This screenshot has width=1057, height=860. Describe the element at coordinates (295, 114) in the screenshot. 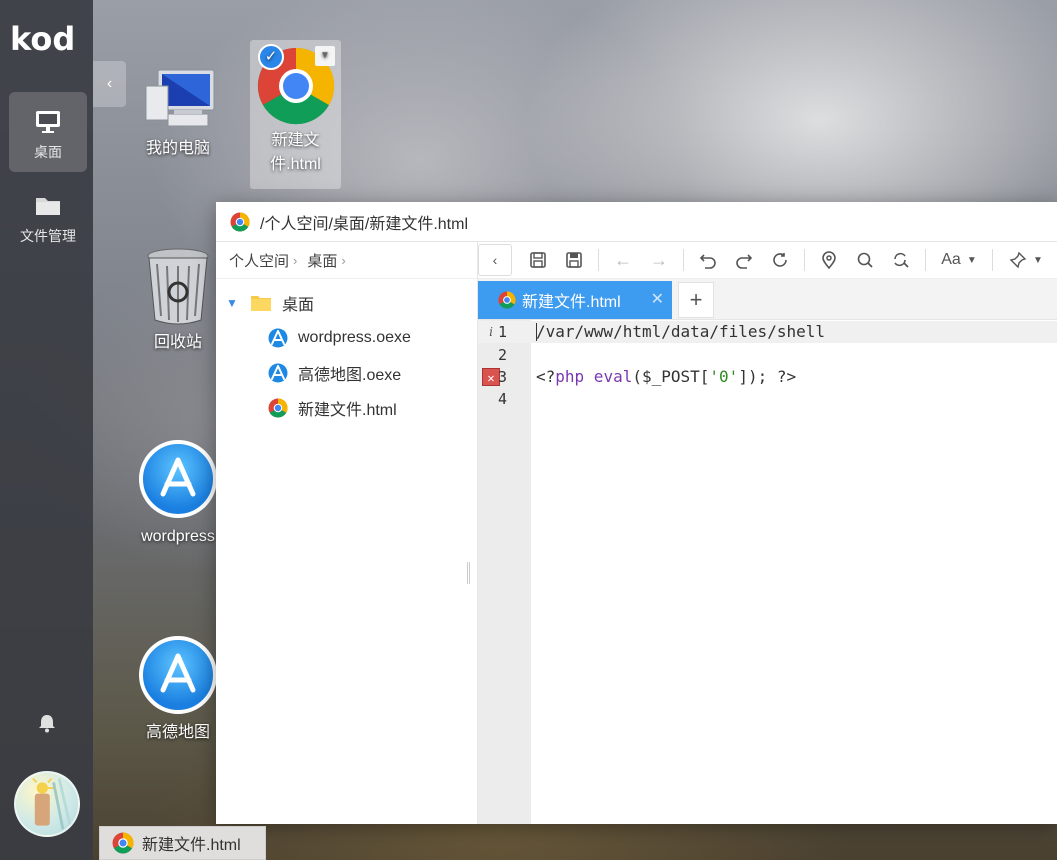

I see `desktop-icon-new-html-file: ✓ ▼ 新建文 件.html` at that location.